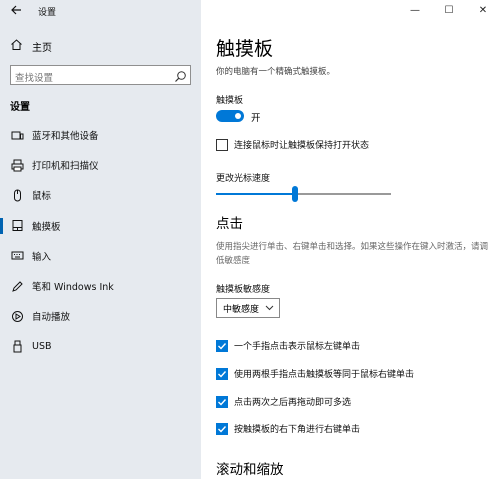 This screenshot has width=500, height=479. I want to click on sensitivity-value: 中敏感度, so click(241, 309).